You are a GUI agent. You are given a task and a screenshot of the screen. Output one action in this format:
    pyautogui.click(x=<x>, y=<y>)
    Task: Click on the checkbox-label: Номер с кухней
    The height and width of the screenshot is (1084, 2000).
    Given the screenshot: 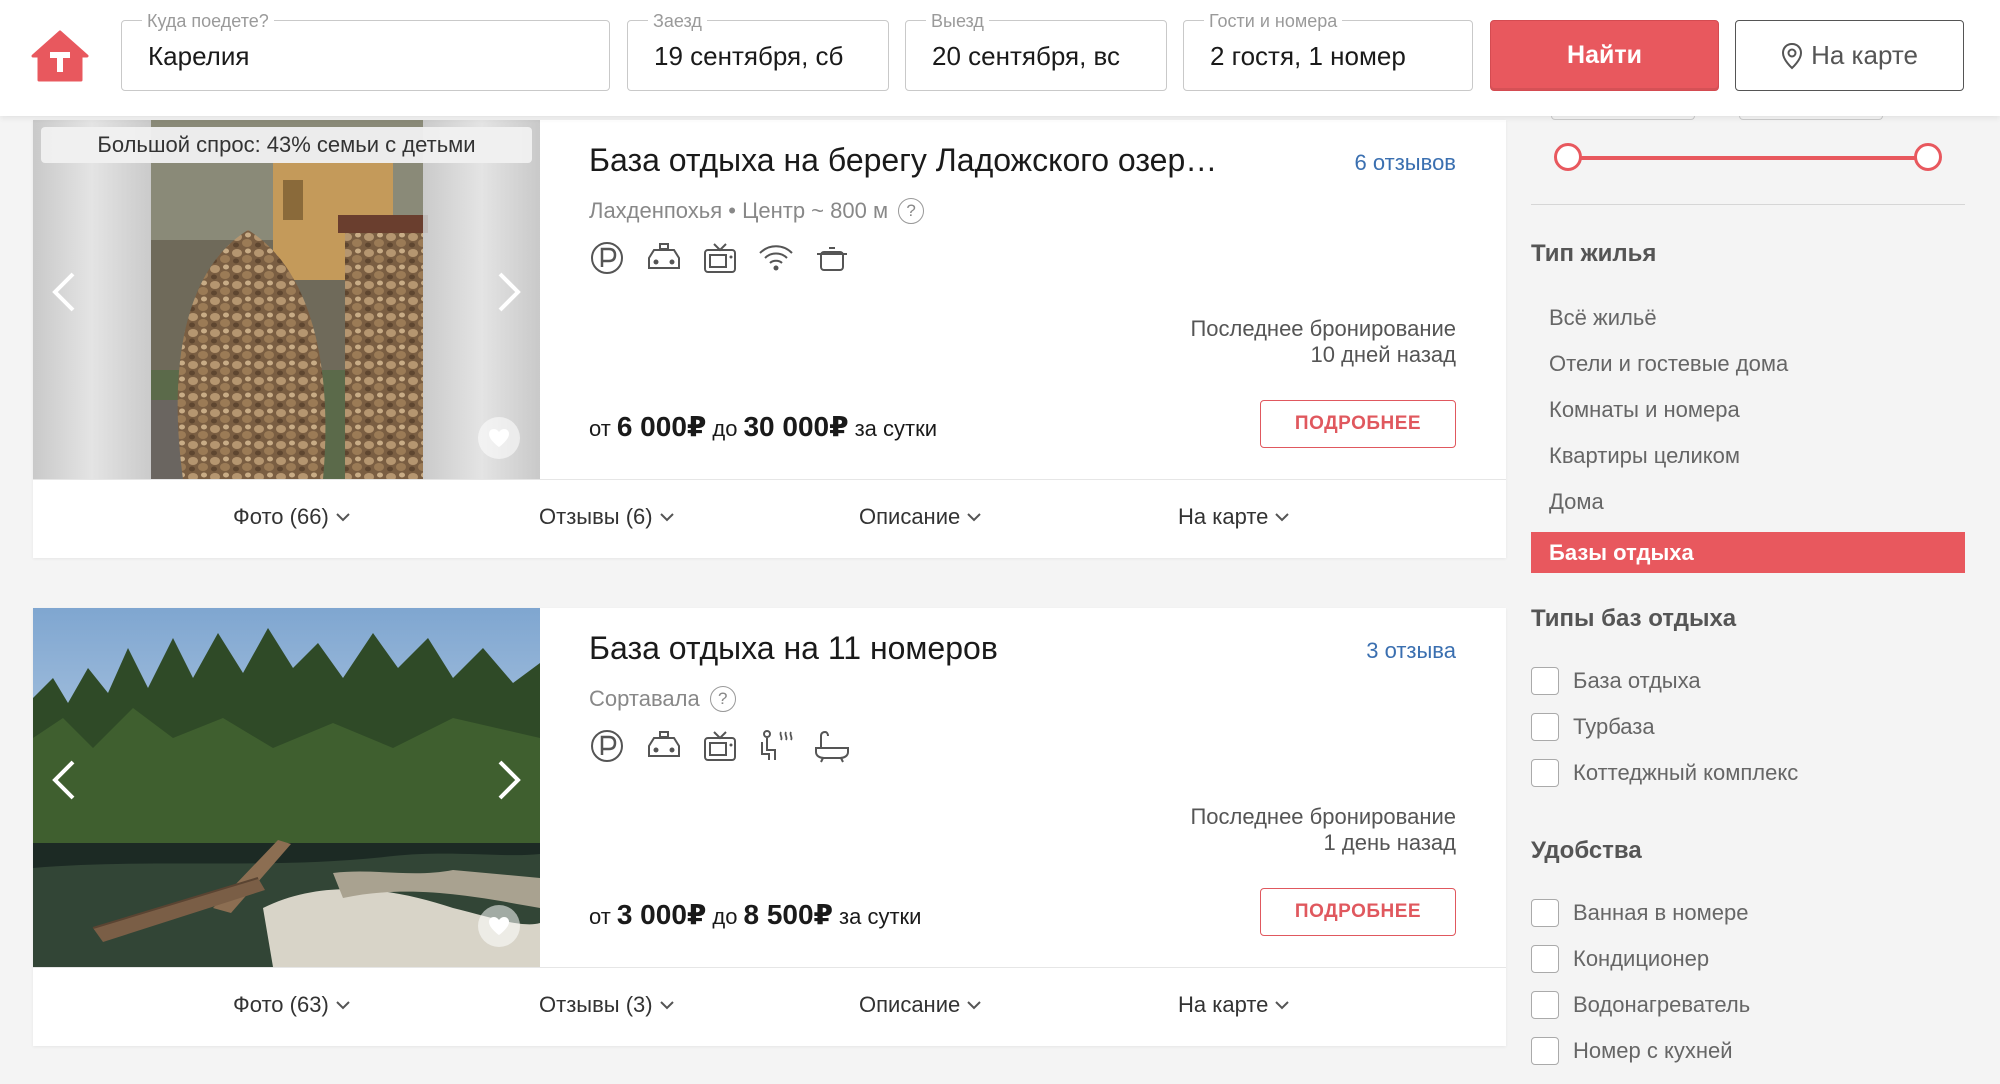 What is the action you would take?
    pyautogui.click(x=1653, y=1050)
    